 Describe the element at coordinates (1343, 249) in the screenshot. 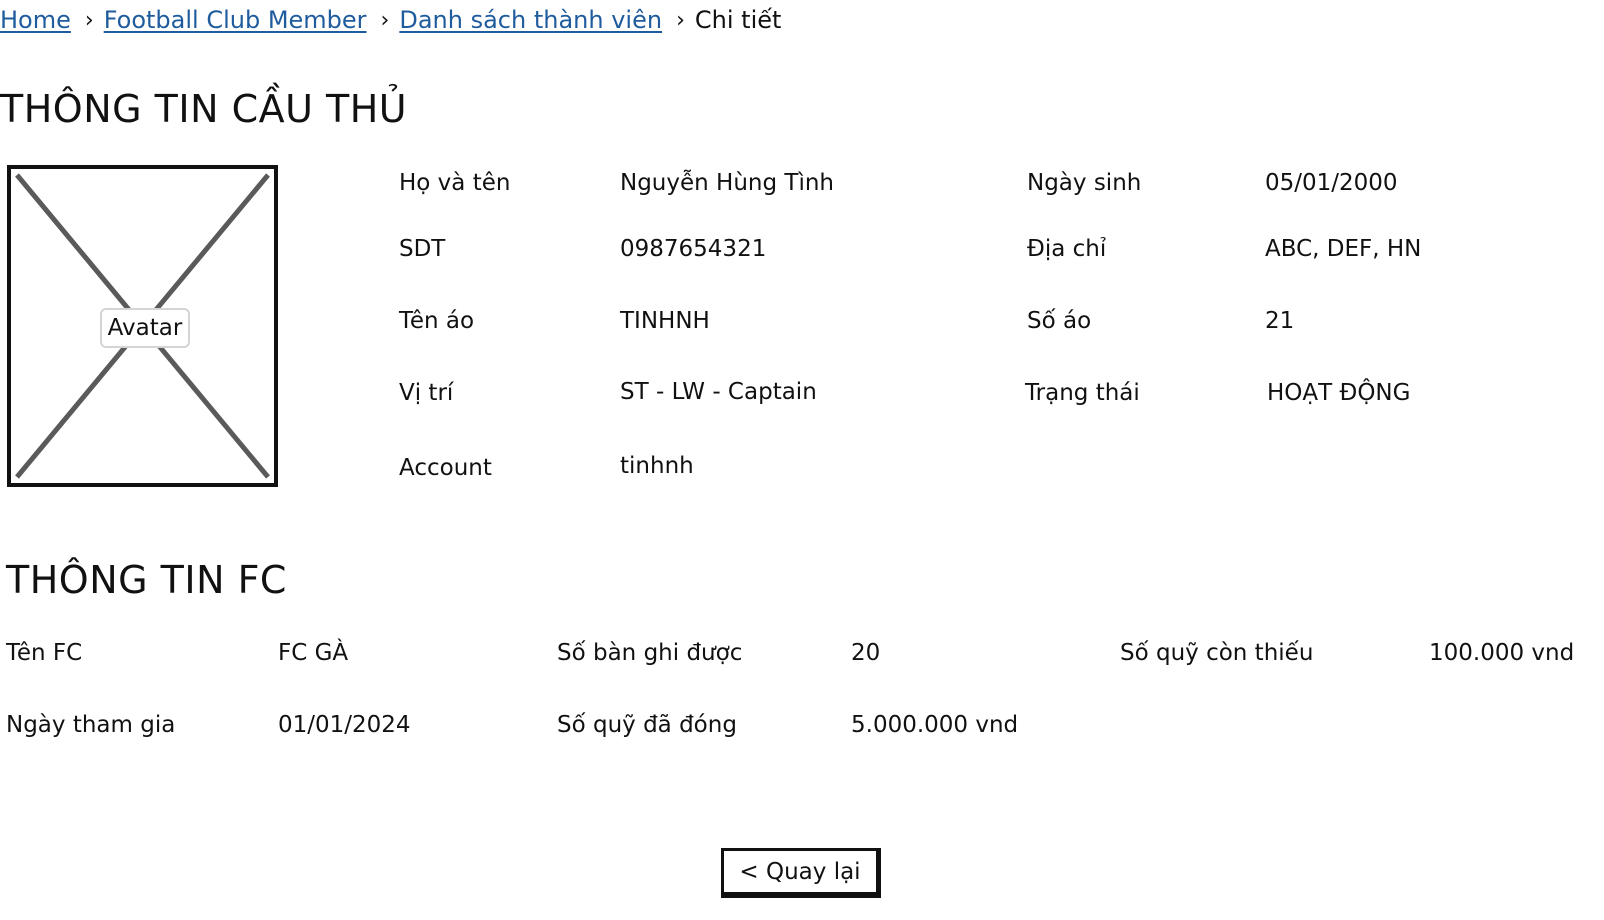

I see `address-value: ABC, DEF, HN` at that location.